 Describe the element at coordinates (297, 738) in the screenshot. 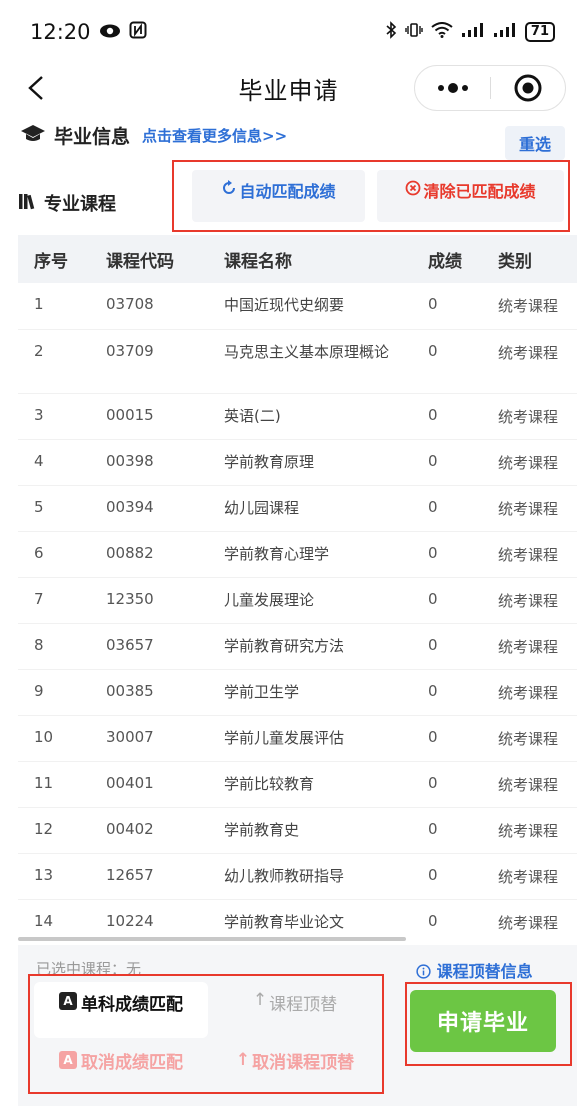

I see `table-row: 10 30007 学前儿童发展评估 0 统考课程` at that location.